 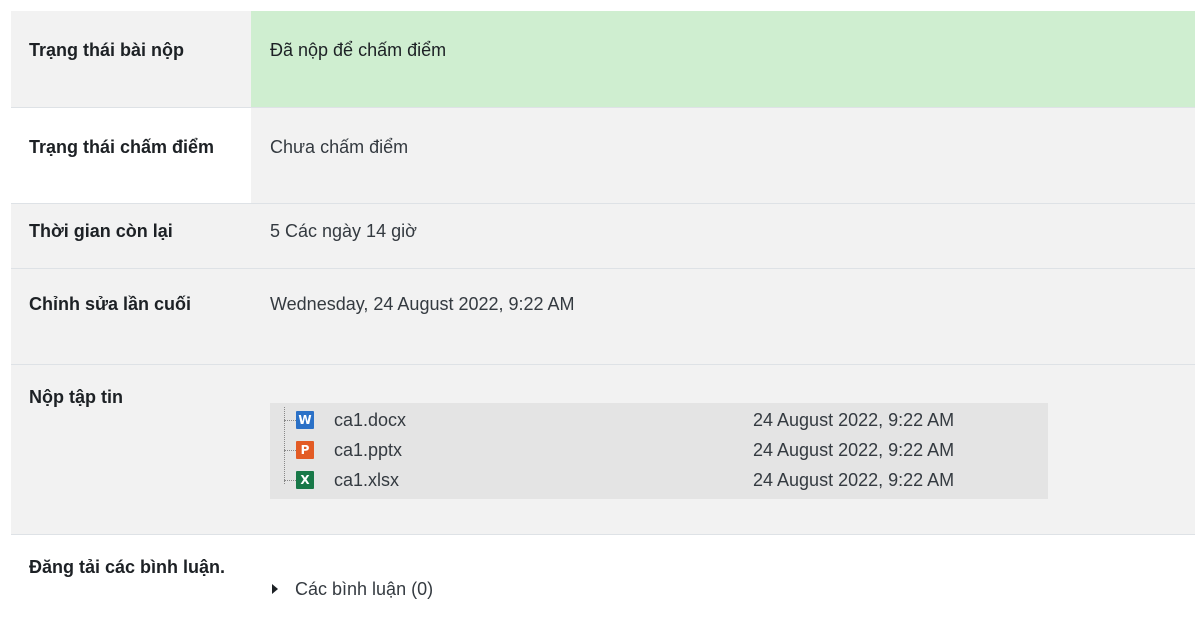 I want to click on last-modified-value: Wednesday, 24 August 2022, 9:22 AM, so click(x=723, y=316).